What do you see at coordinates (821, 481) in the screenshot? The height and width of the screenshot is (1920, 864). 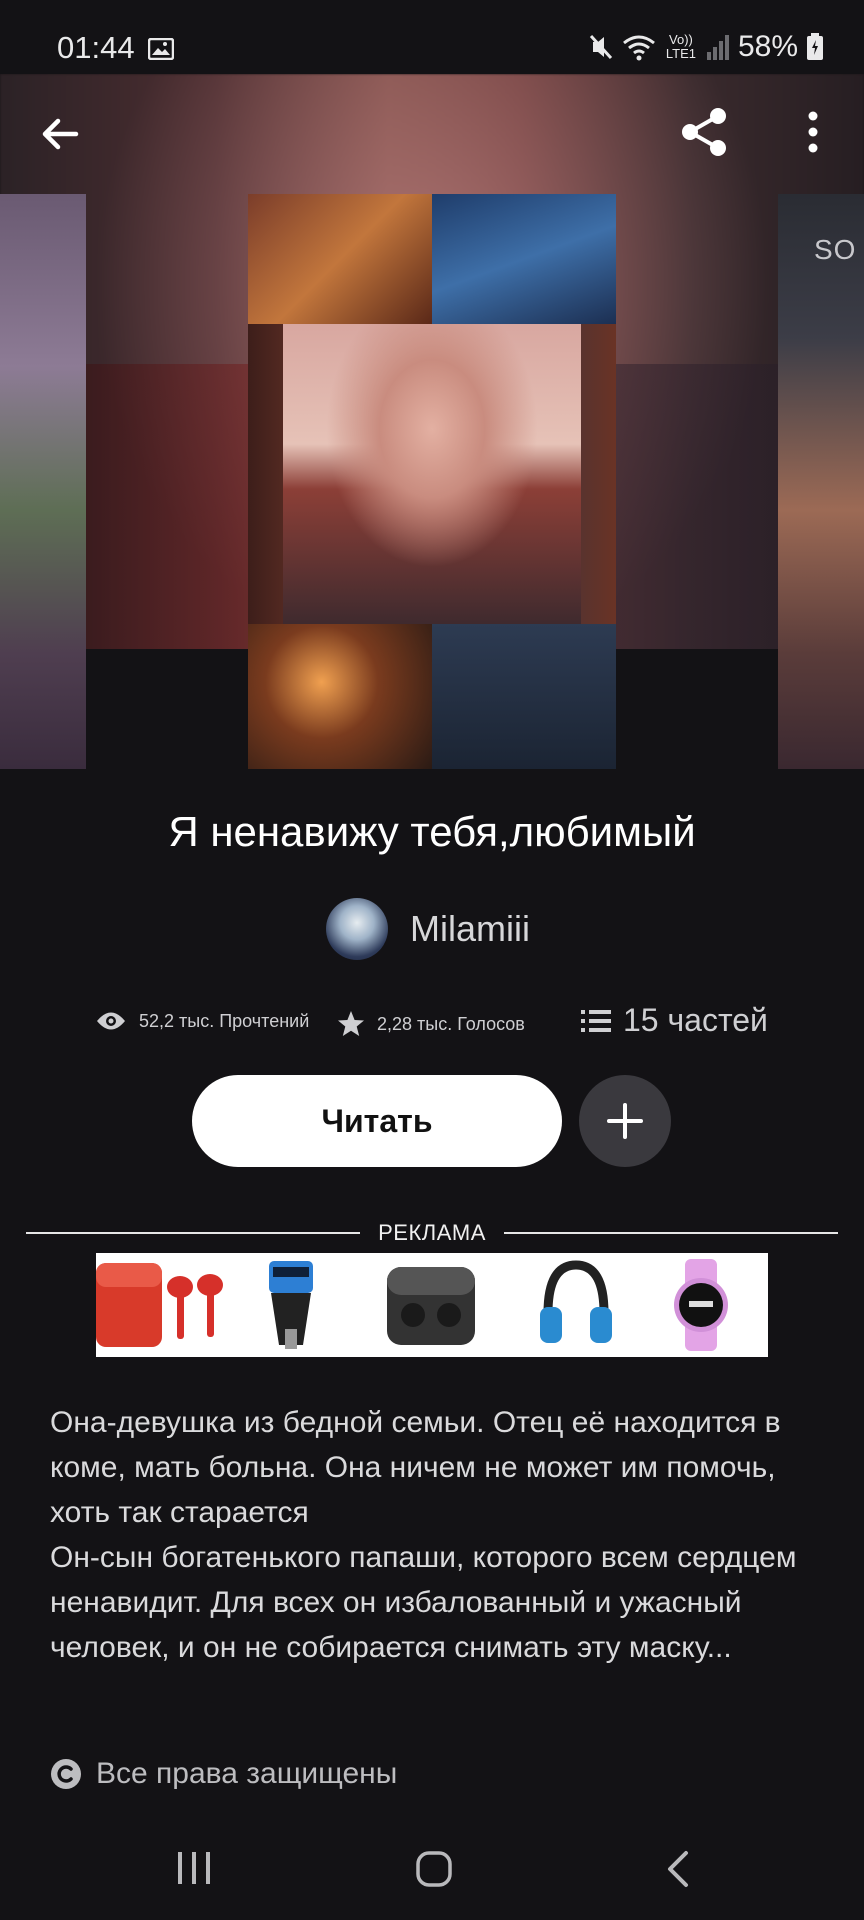 I see `next-story-cover` at bounding box center [821, 481].